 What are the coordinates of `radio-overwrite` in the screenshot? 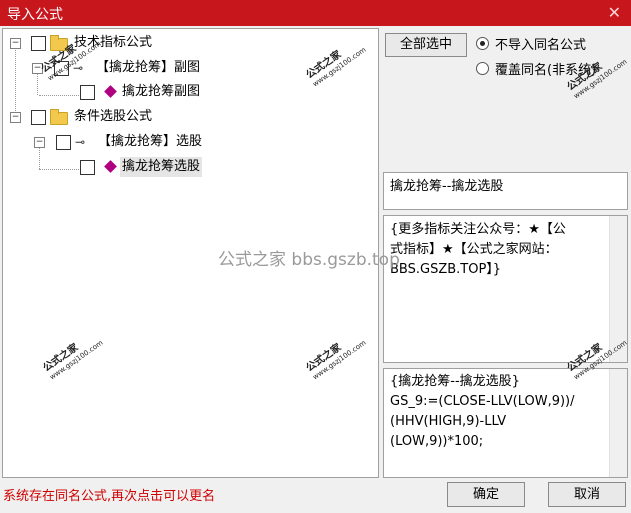 It's located at (482, 68).